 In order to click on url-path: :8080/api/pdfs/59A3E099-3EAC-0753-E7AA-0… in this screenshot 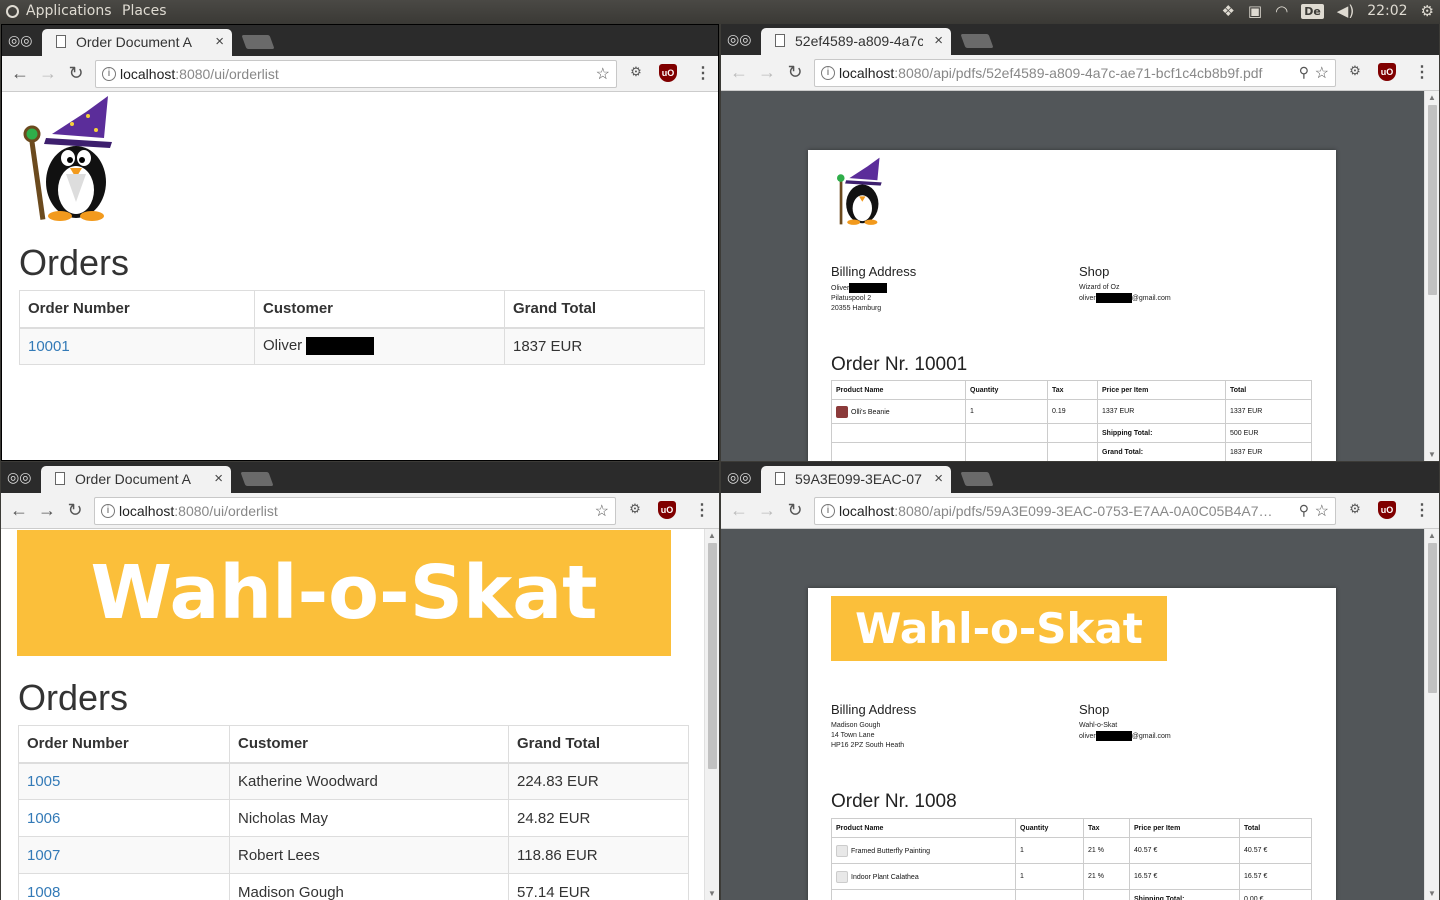, I will do `click(1083, 511)`.